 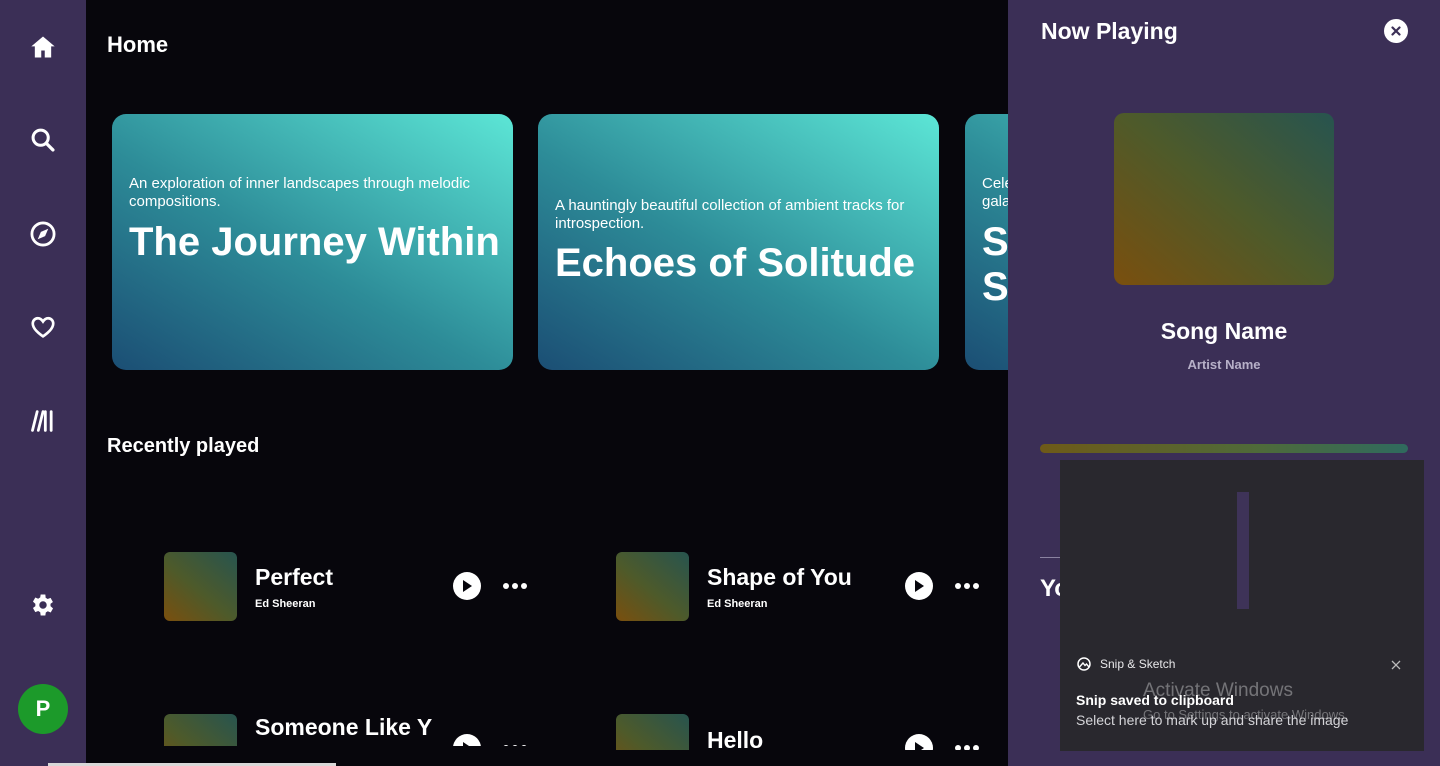 I want to click on notification-app-name: Snip & Sketch, so click(x=1138, y=664).